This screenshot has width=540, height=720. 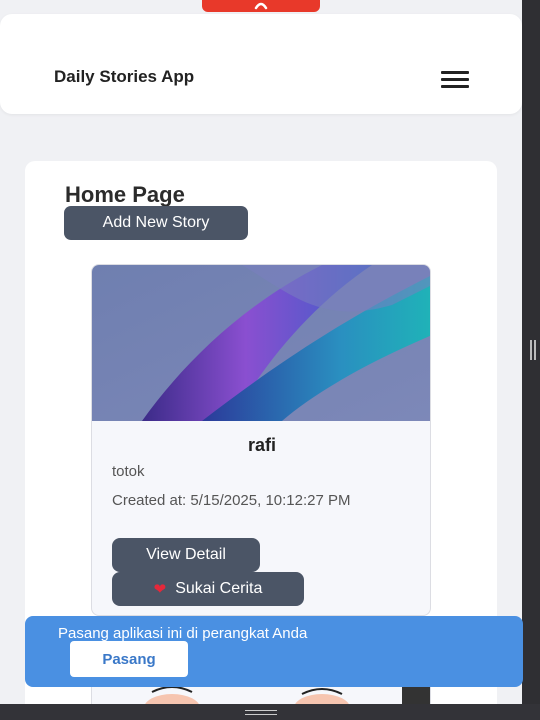 What do you see at coordinates (261, 445) in the screenshot?
I see `story-author-name: rafi` at bounding box center [261, 445].